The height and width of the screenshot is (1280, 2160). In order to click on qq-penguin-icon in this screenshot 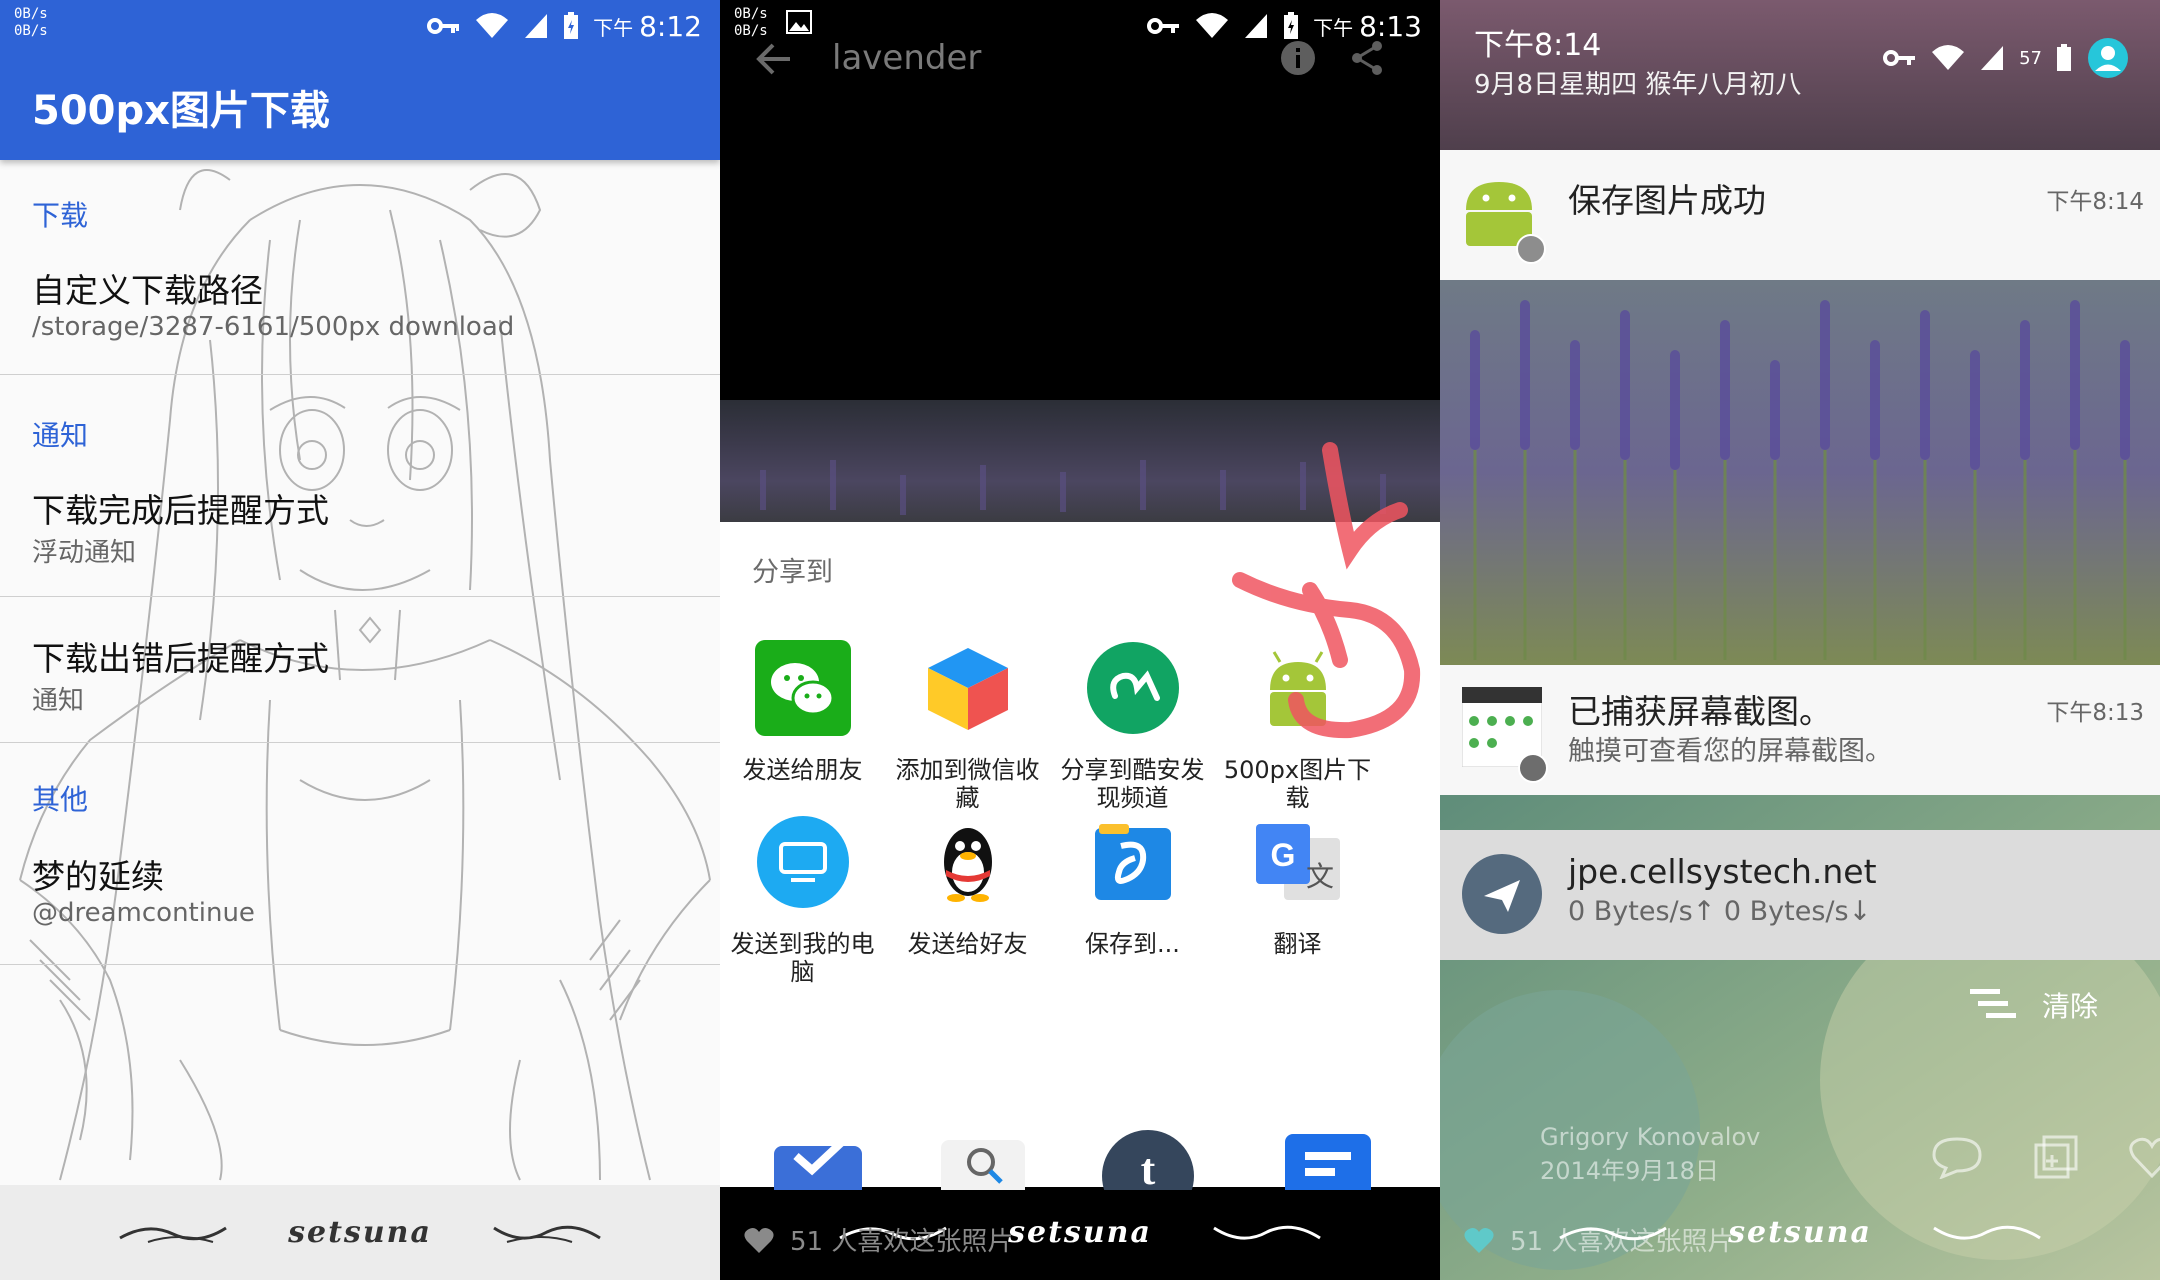, I will do `click(967, 865)`.